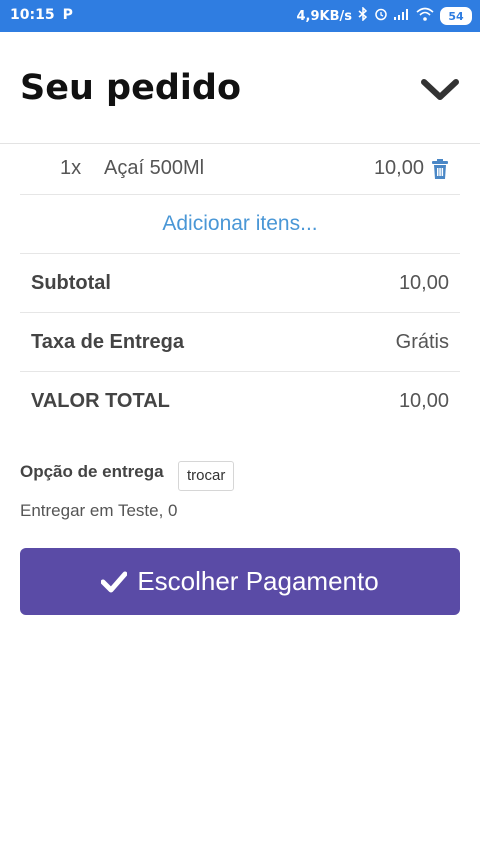 The height and width of the screenshot is (853, 480). Describe the element at coordinates (100, 400) in the screenshot. I see `total-label: VALOR TOTAL` at that location.